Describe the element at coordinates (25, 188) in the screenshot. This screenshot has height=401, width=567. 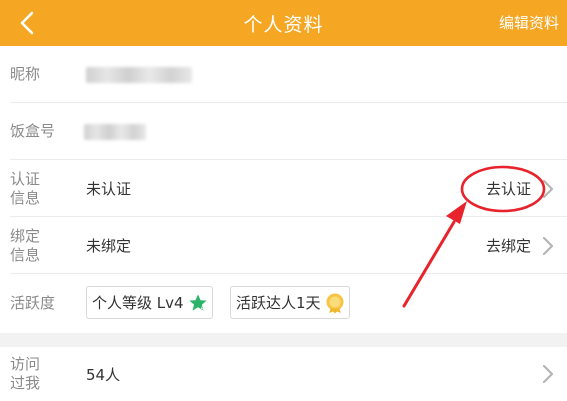
I see `verification-label: 认证 信息` at that location.